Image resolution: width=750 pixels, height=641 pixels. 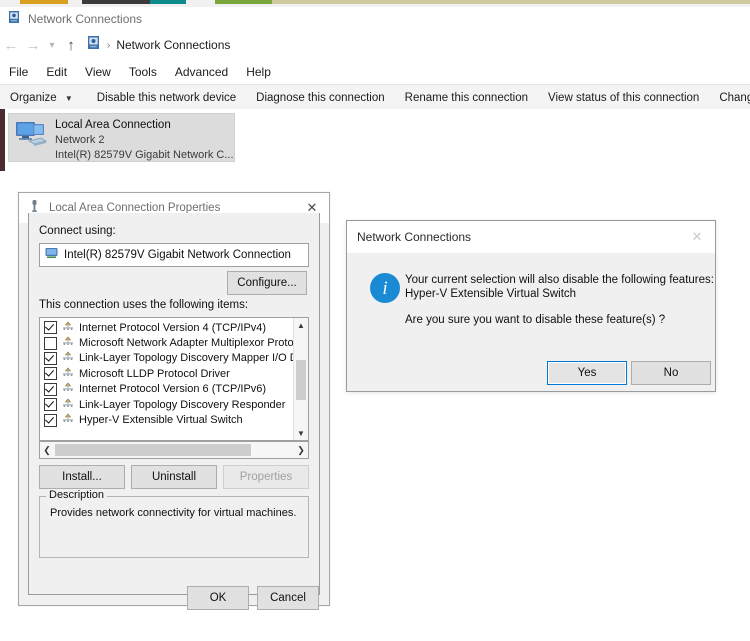 I want to click on toolbar-item-rename-this-connection: Rename this connection, so click(x=466, y=98).